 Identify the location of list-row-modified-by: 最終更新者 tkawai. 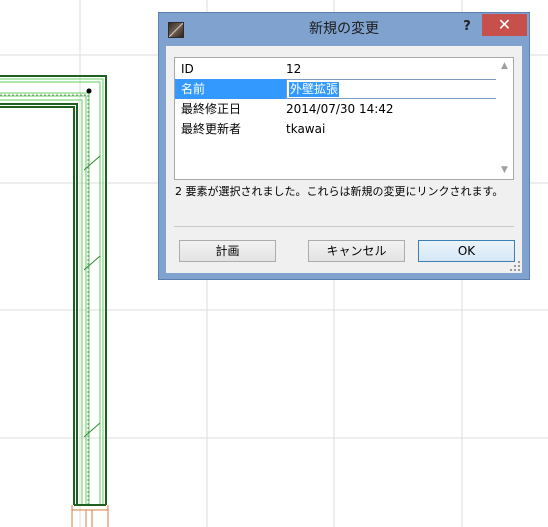
(335, 129).